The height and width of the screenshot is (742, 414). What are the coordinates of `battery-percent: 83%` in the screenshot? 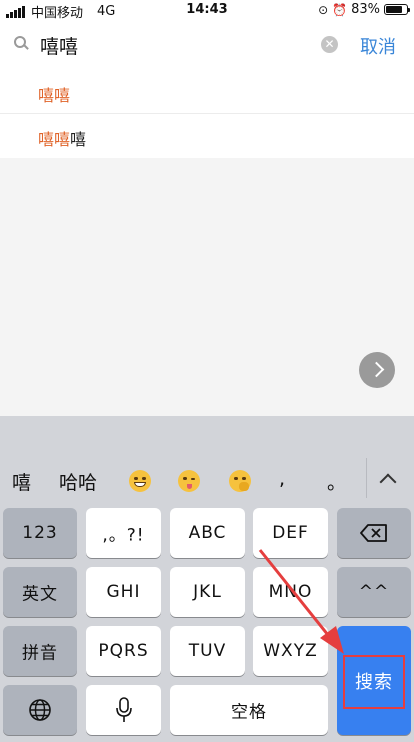 It's located at (365, 9).